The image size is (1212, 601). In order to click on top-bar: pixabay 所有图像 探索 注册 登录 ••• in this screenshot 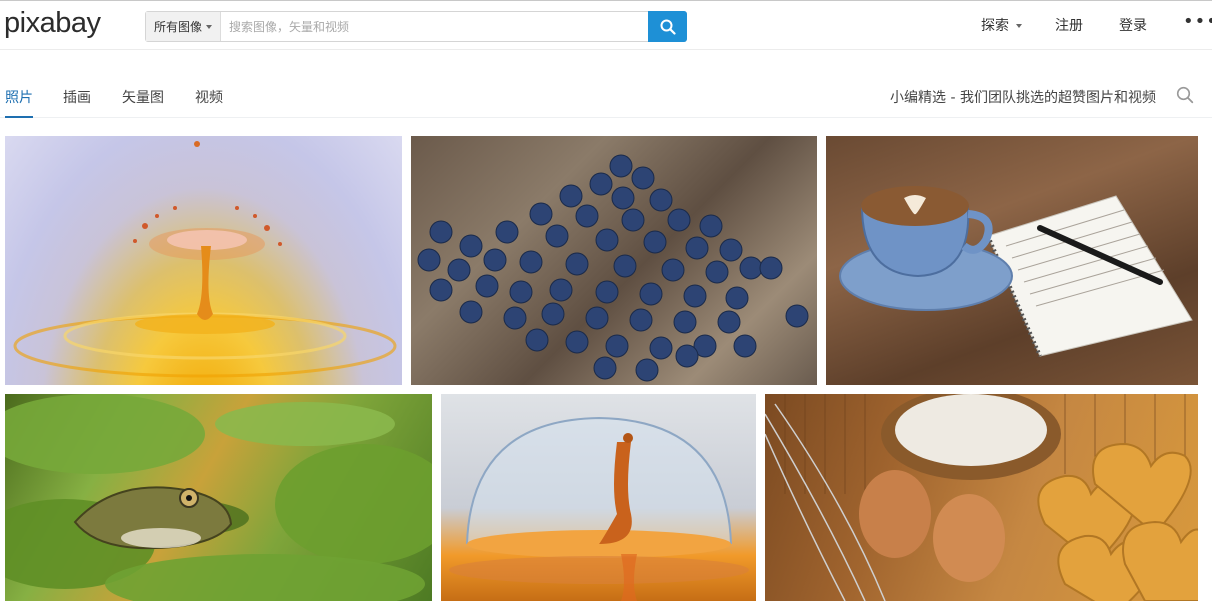, I will do `click(606, 25)`.